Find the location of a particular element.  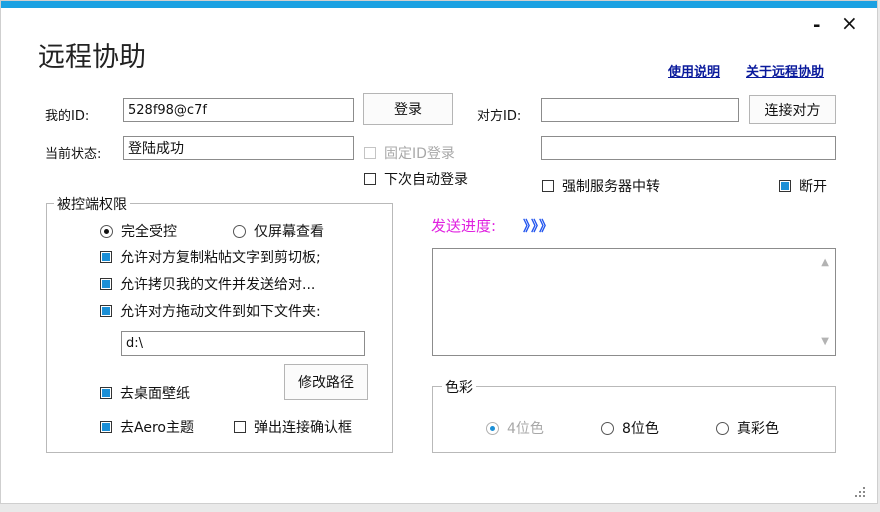

disconnect-label: 断开 is located at coordinates (813, 187).